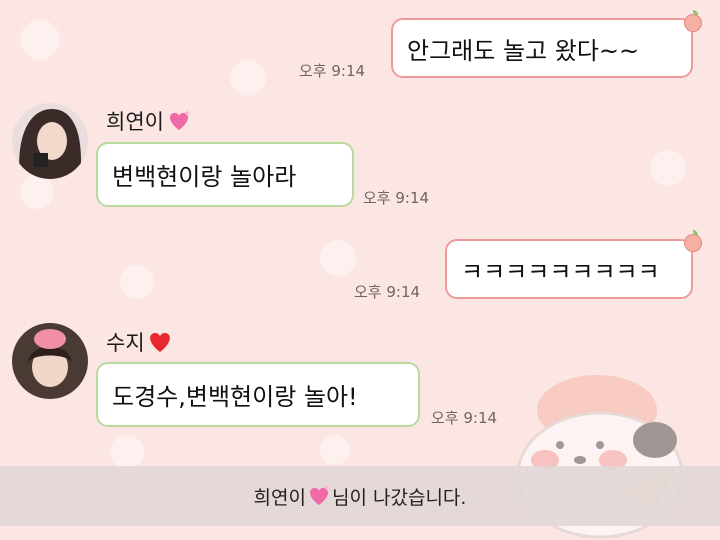  What do you see at coordinates (399, 497) in the screenshot?
I see `notice-text: 님이 나갔습니다.` at bounding box center [399, 497].